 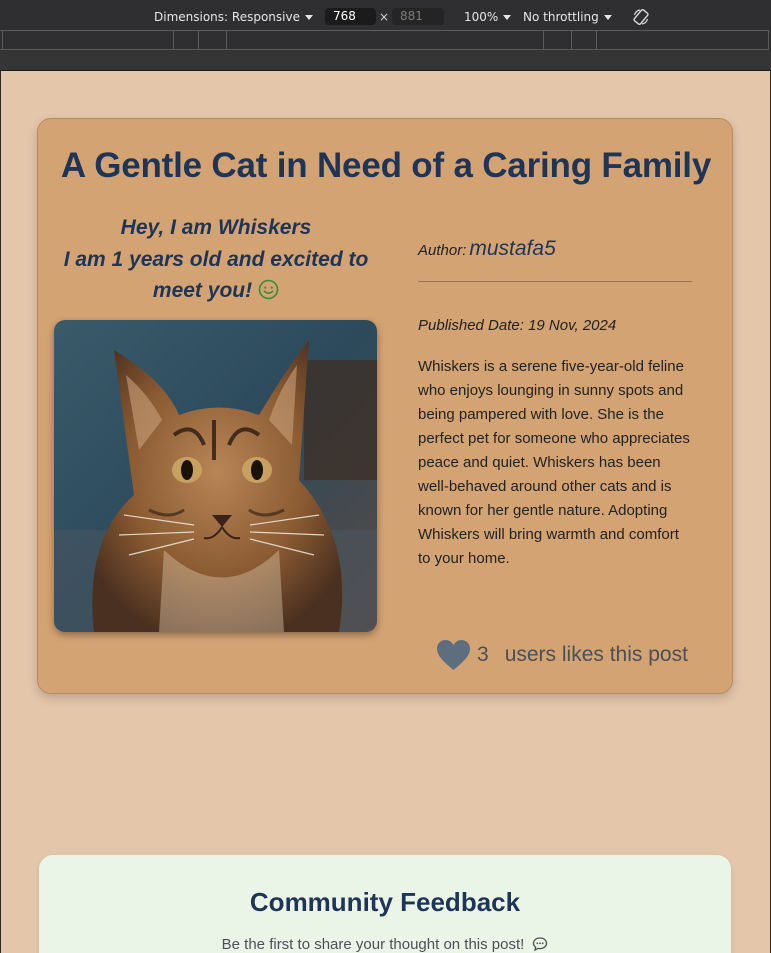 I want to click on media-query-ruler, so click(x=384, y=40).